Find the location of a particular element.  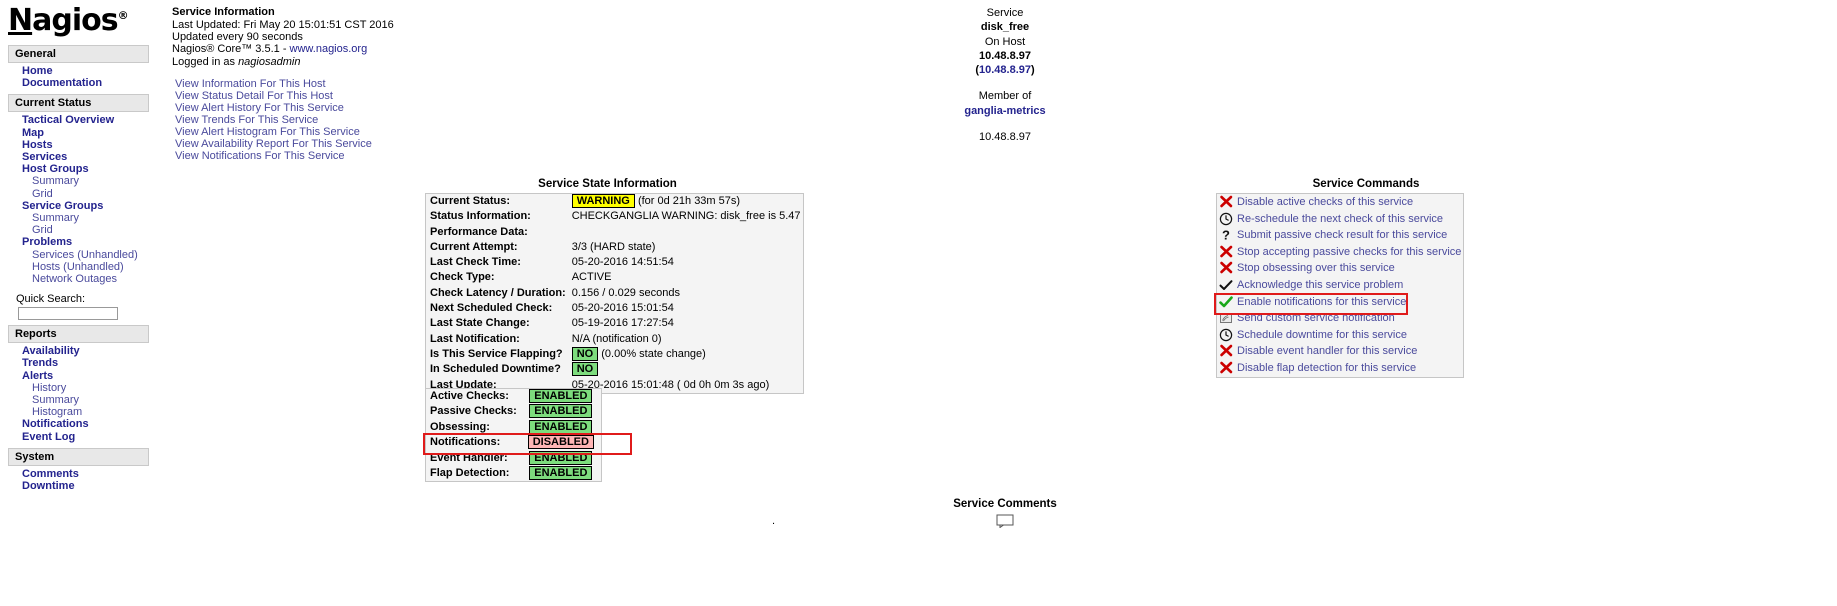

sidebar-item-problems: Problems is located at coordinates (82, 242).